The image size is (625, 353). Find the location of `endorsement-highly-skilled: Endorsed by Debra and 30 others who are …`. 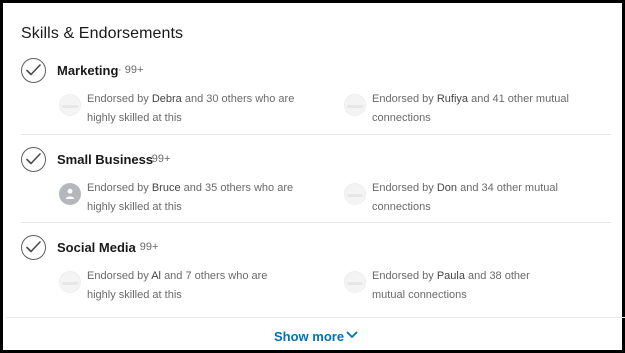

endorsement-highly-skilled: Endorsed by Debra and 30 others who are … is located at coordinates (189, 110).